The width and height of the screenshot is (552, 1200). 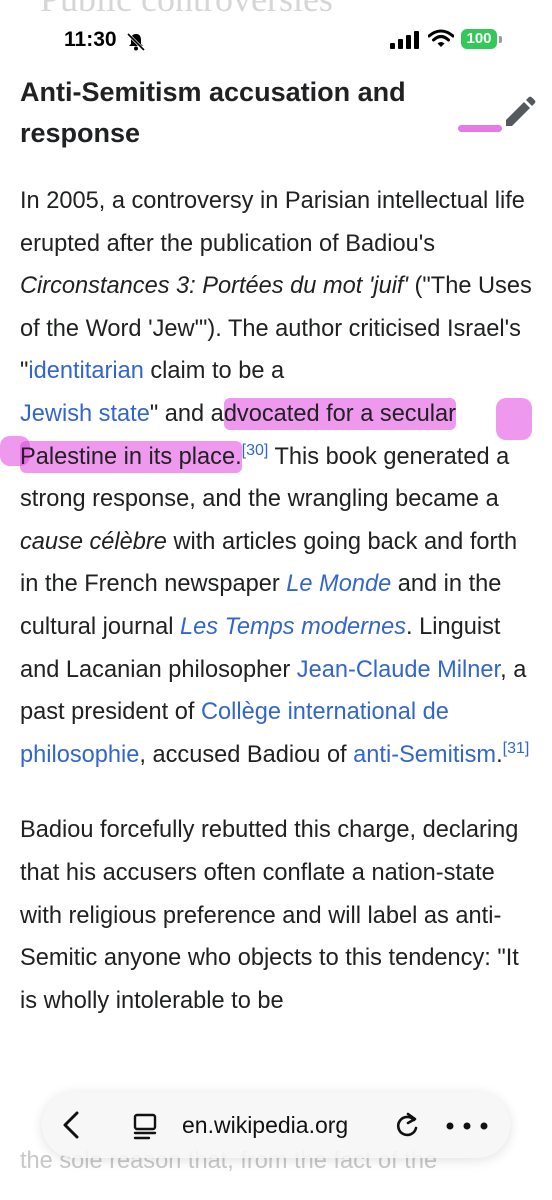 What do you see at coordinates (71, 1125) in the screenshot?
I see `back-chevron-icon` at bounding box center [71, 1125].